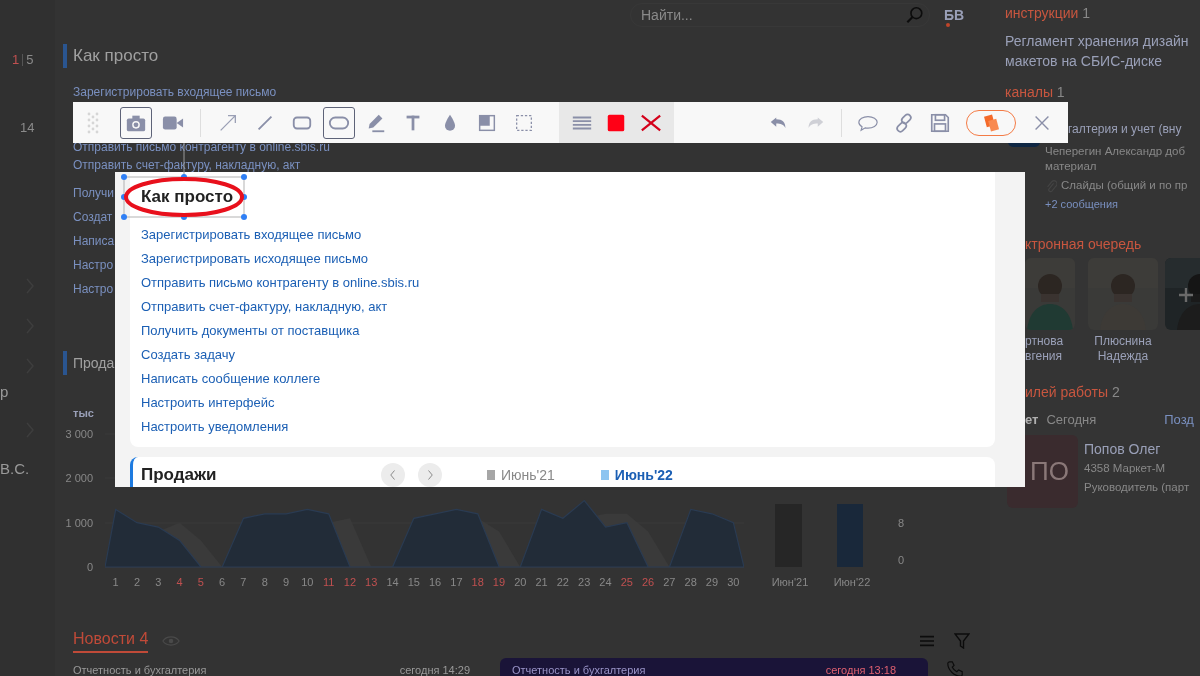 This screenshot has width=1200, height=676. I want to click on day-label: 15, so click(413, 582).